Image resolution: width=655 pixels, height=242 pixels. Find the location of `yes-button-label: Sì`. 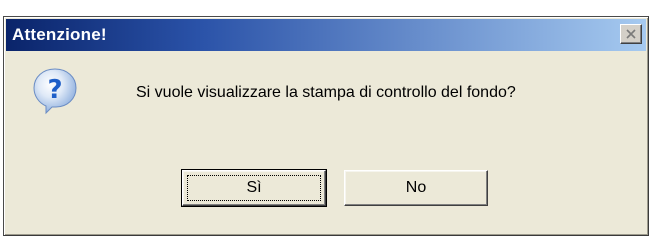

yes-button-label: Sì is located at coordinates (254, 187).